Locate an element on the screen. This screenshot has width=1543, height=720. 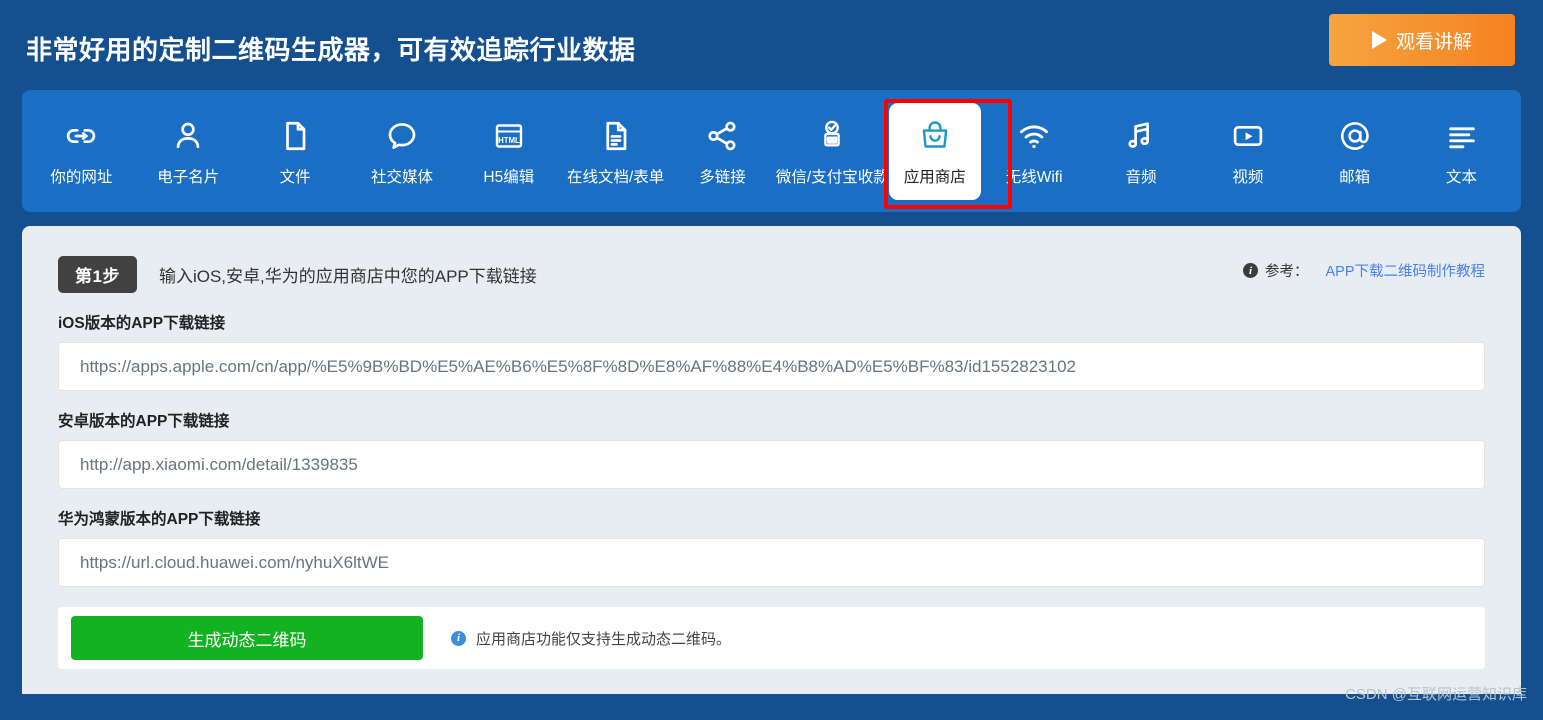
field-group-android: 安卓版本的APP下载链接 is located at coordinates (771, 449).